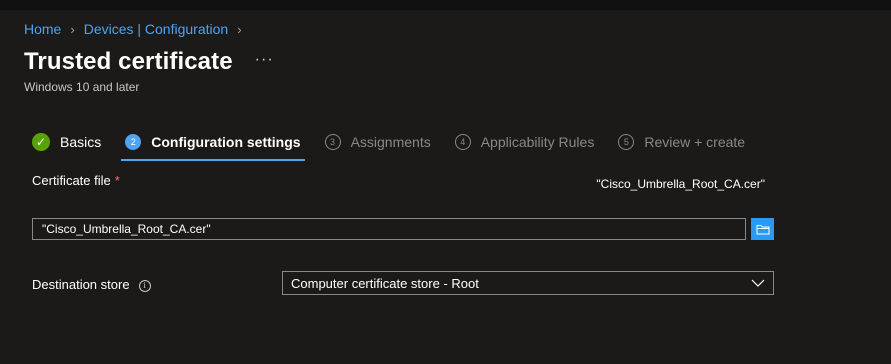  What do you see at coordinates (389, 229) in the screenshot?
I see `certificate-file-input: "Cisco_Umbrella_Root_CA.cer"` at bounding box center [389, 229].